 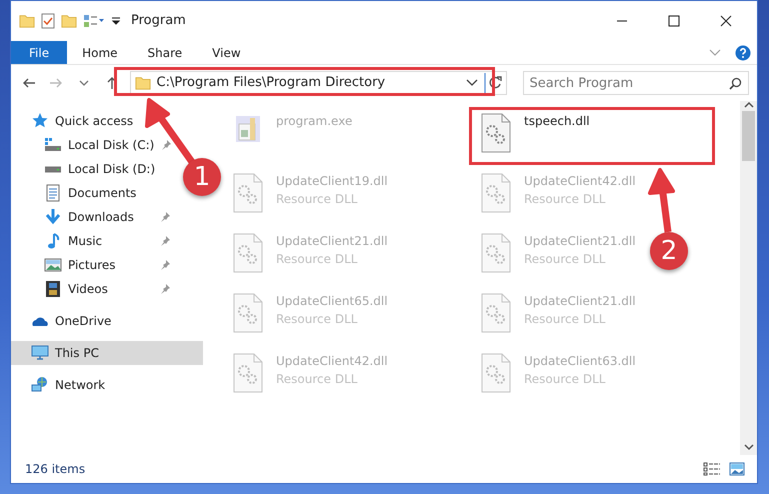 What do you see at coordinates (95, 289) in the screenshot?
I see `sidebar-item: Videos` at bounding box center [95, 289].